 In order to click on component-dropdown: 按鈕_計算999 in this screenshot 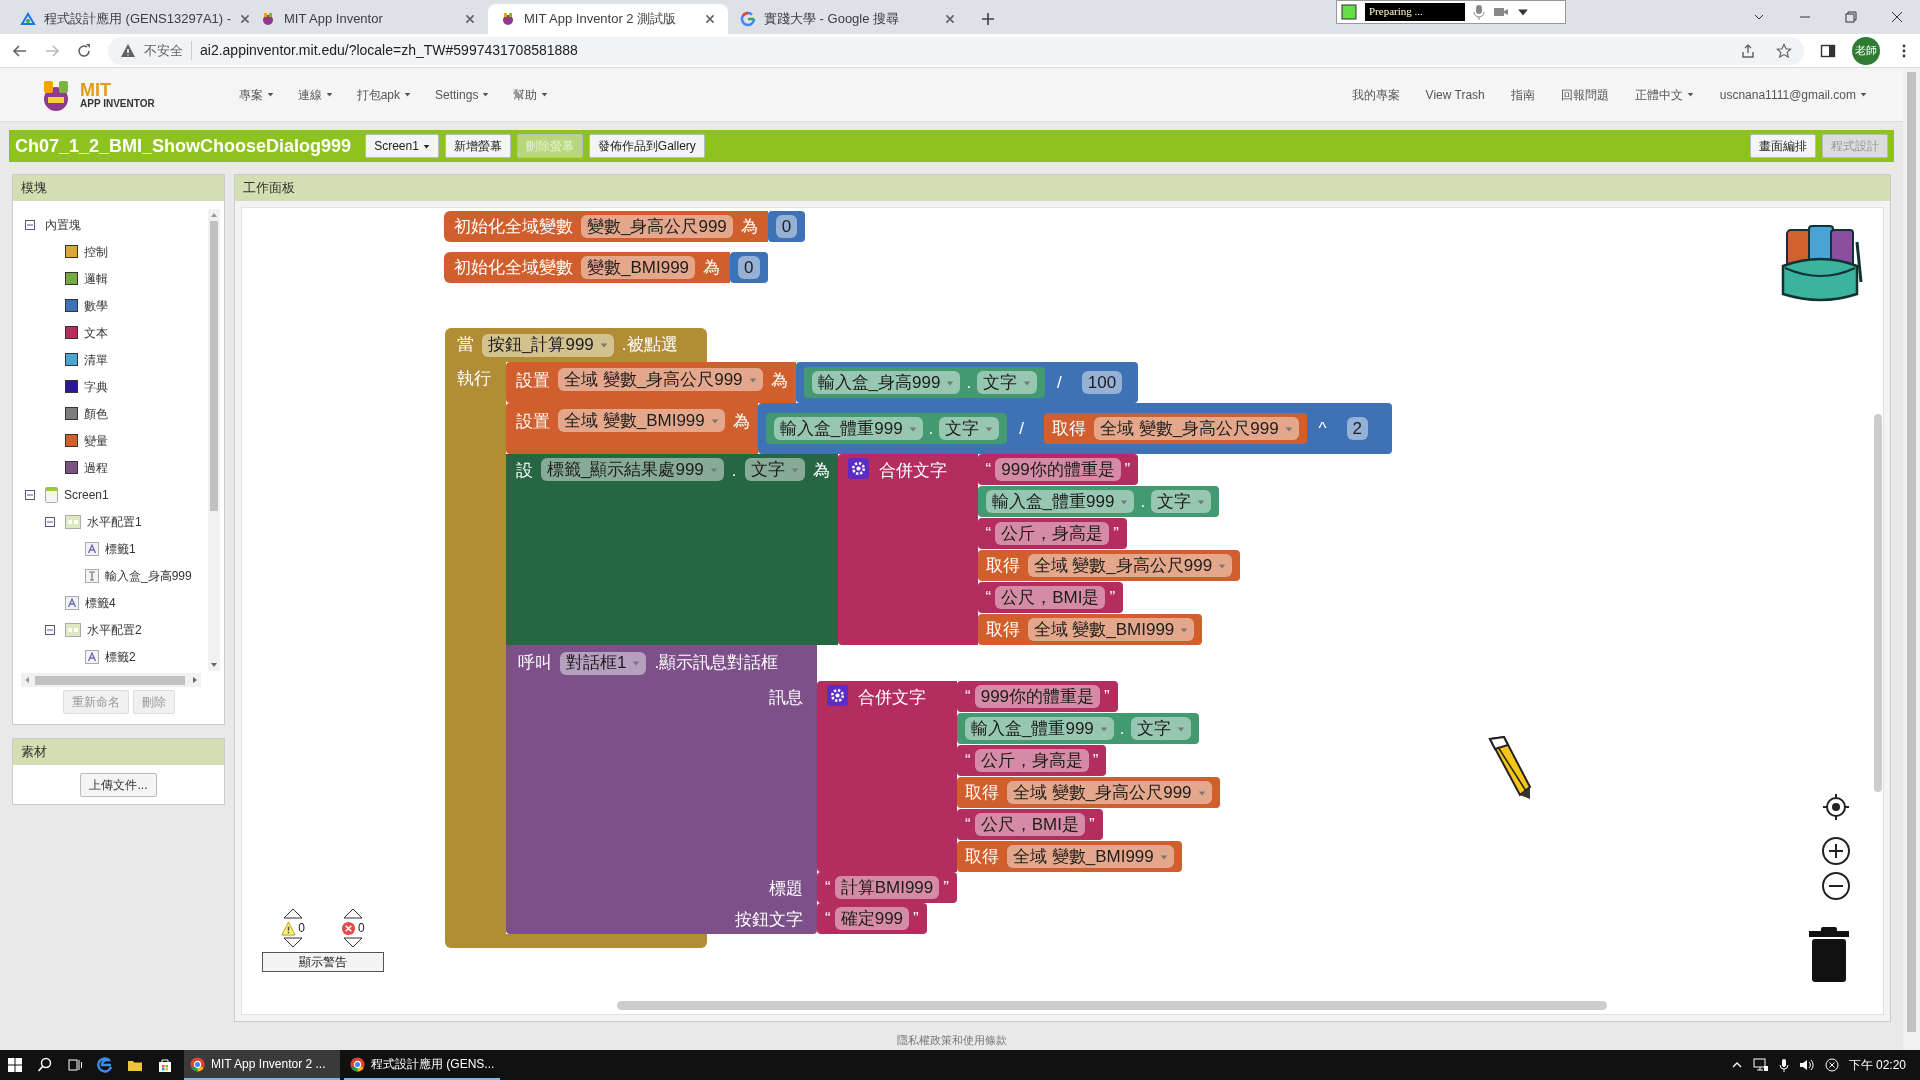, I will do `click(548, 345)`.